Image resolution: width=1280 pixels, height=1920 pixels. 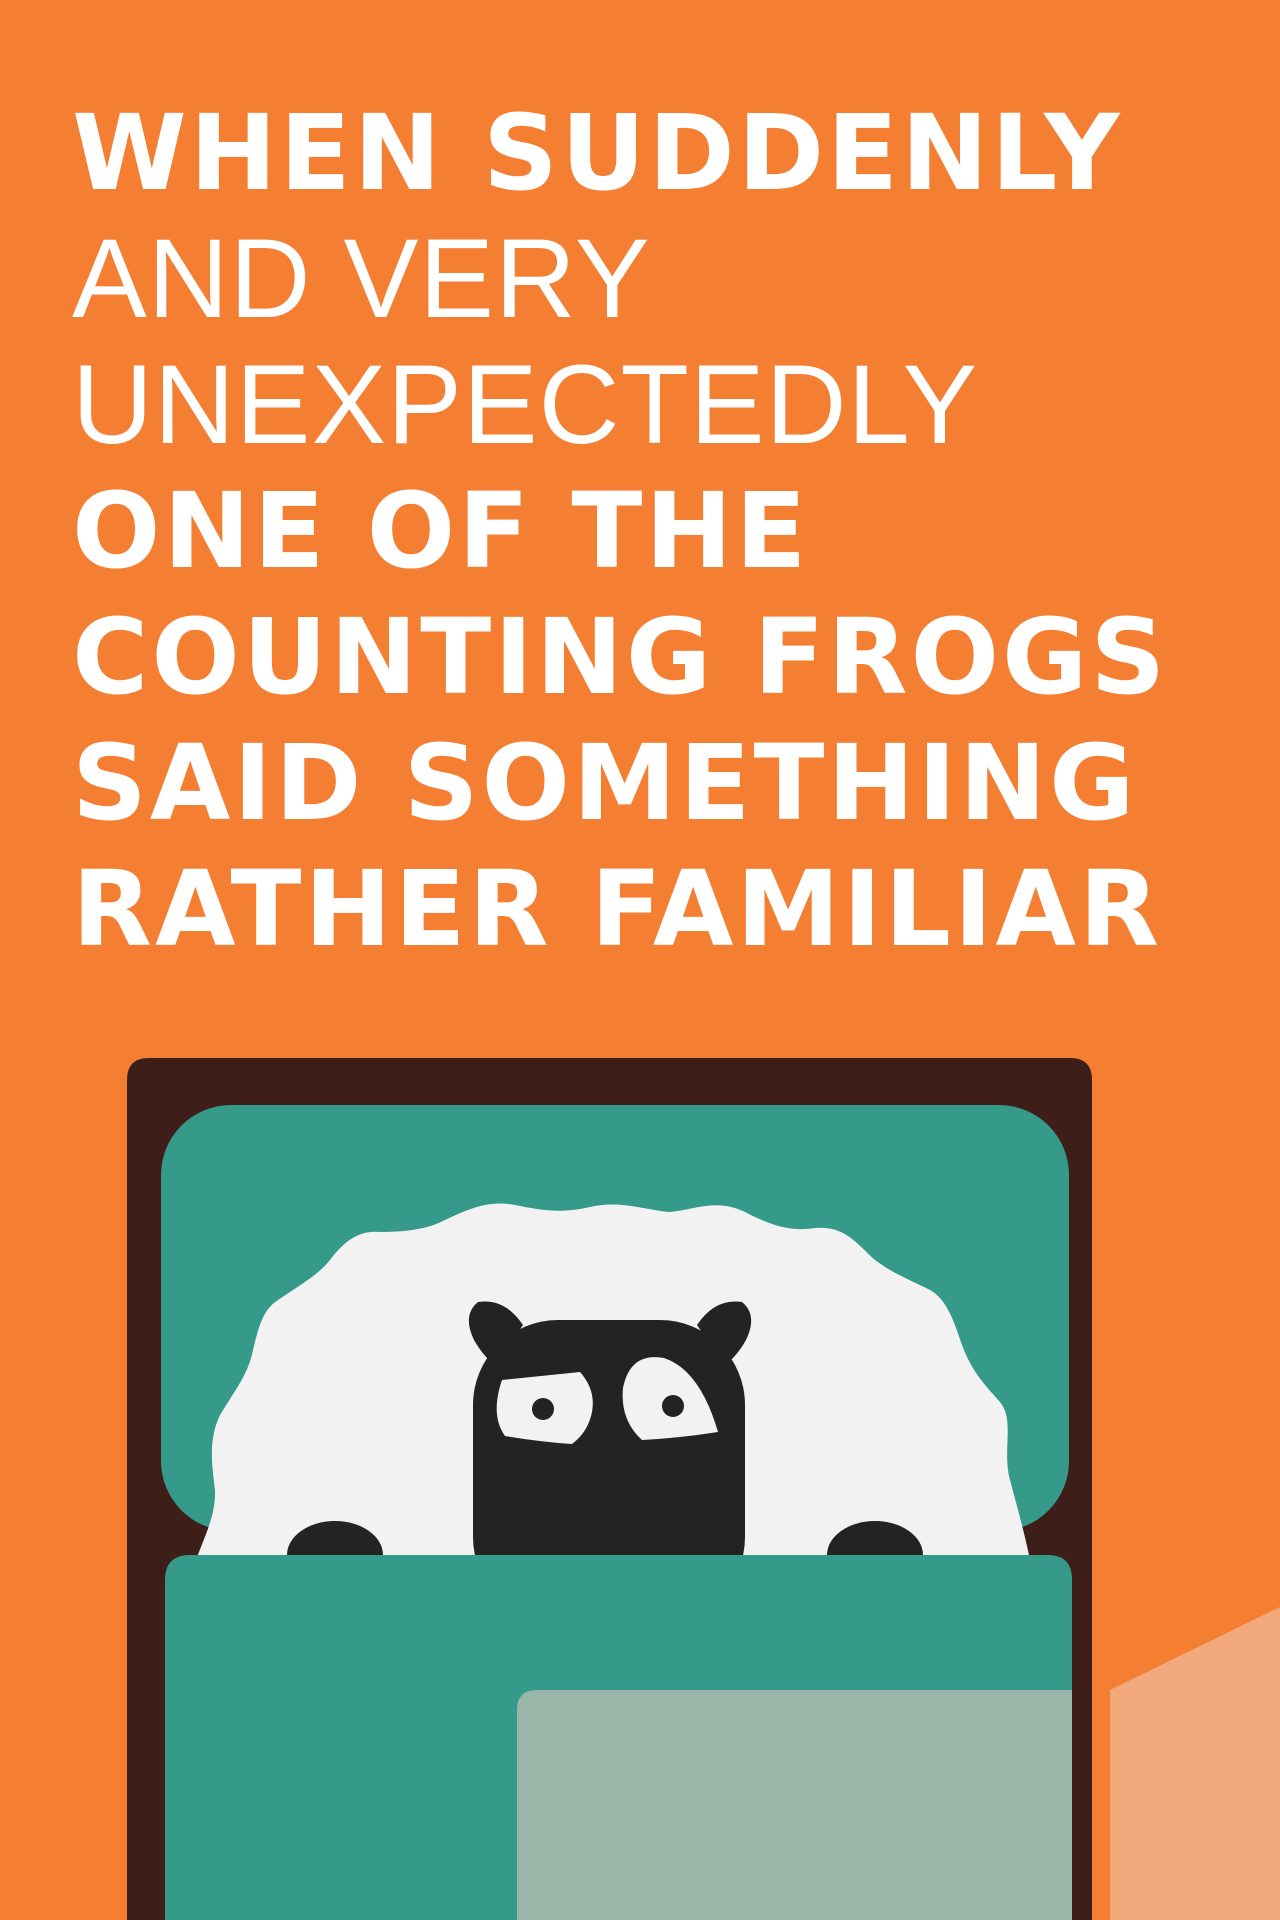 What do you see at coordinates (543, 1409) in the screenshot?
I see `left-pupil` at bounding box center [543, 1409].